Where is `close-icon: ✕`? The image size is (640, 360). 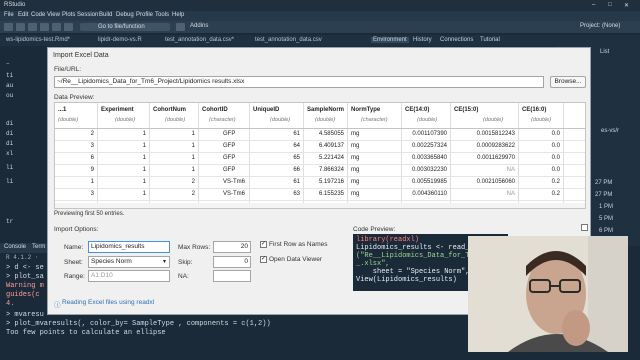 close-icon: ✕ is located at coordinates (626, 5).